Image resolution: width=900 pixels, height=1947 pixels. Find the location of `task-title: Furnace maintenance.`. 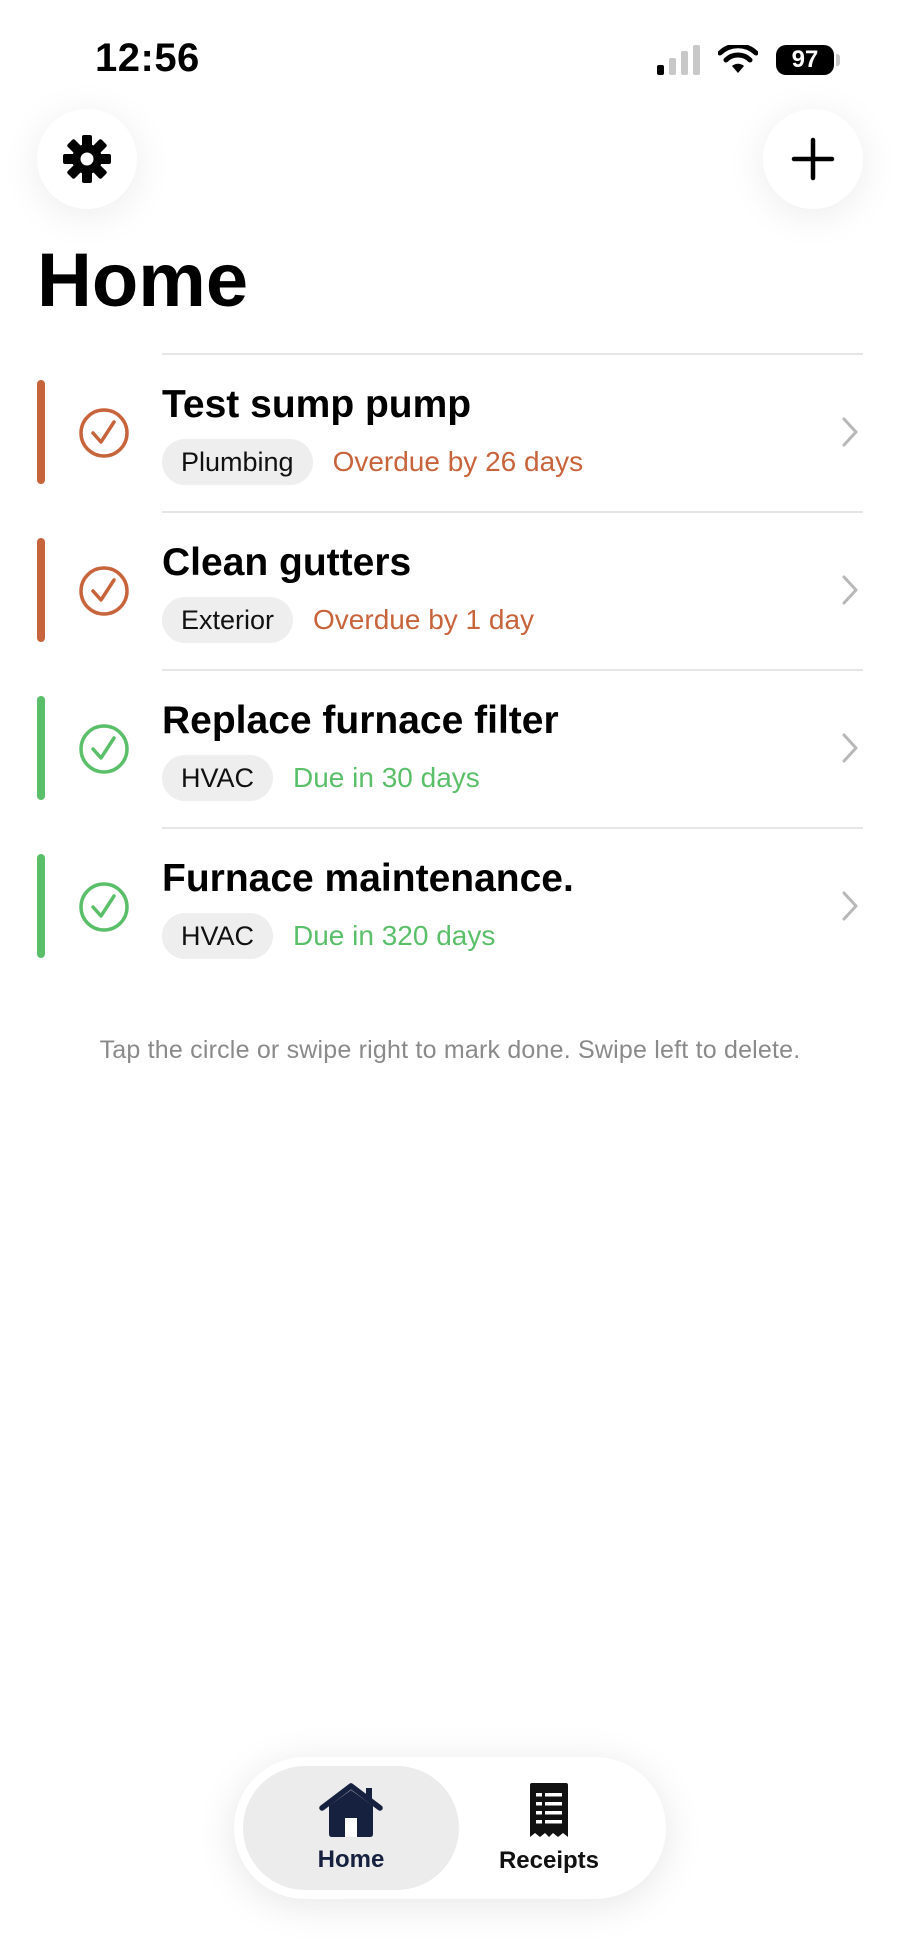

task-title: Furnace maintenance. is located at coordinates (368, 878).